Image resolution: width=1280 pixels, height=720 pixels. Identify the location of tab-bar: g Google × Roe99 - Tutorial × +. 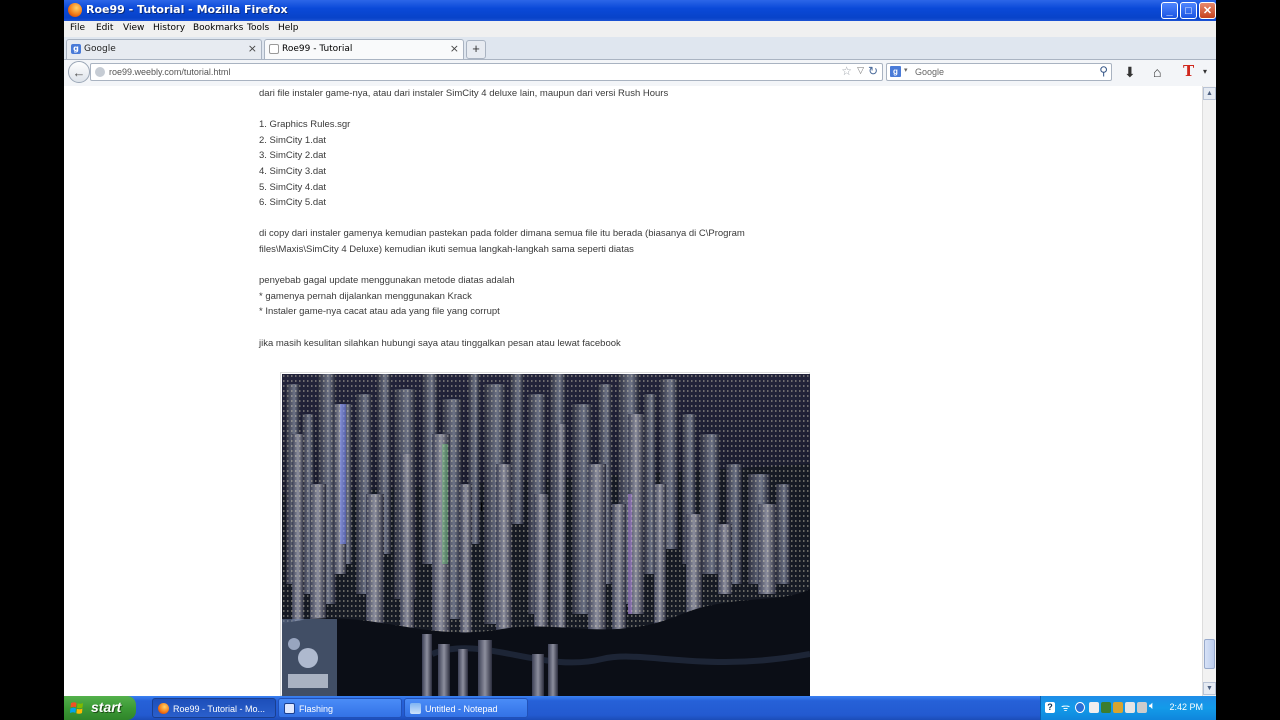
(640, 48).